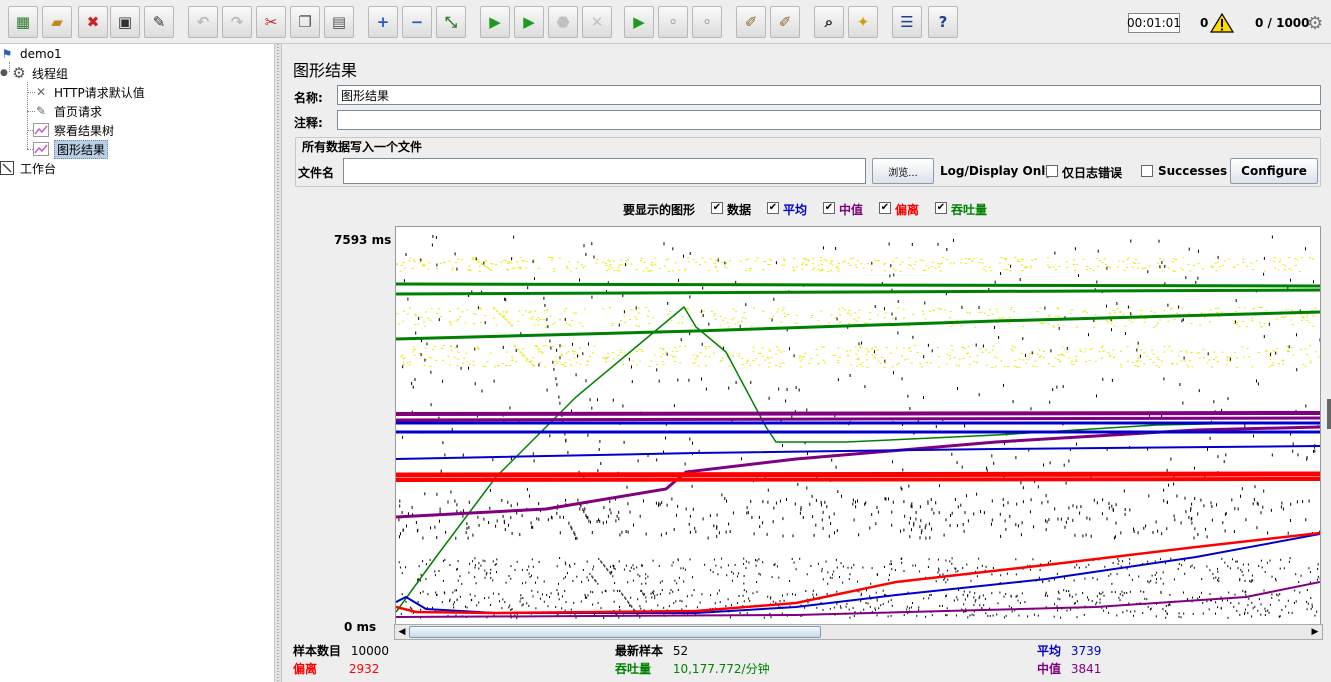 This screenshot has height=682, width=1331. Describe the element at coordinates (237, 22) in the screenshot. I see `redo-button: ↷` at that location.